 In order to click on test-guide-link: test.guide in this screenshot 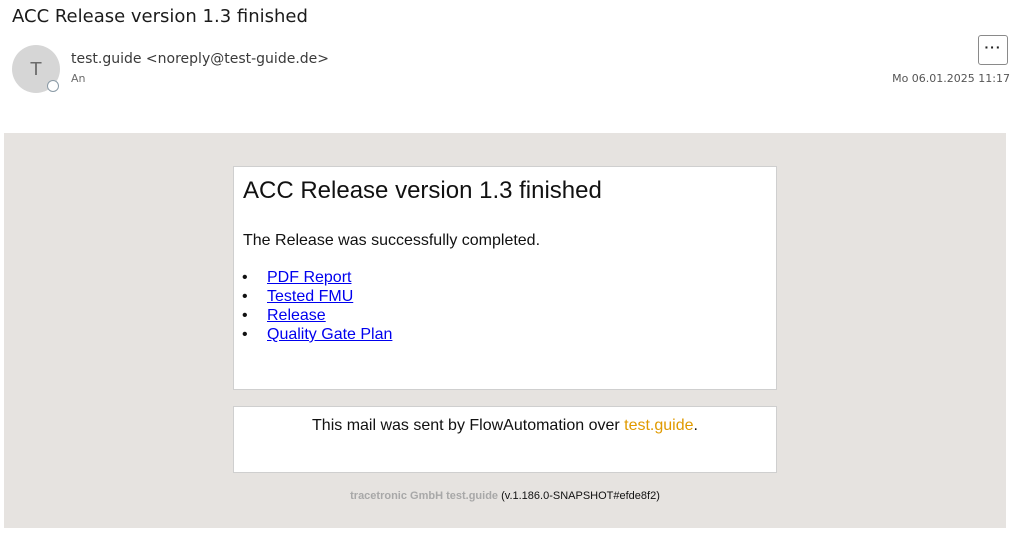, I will do `click(658, 425)`.